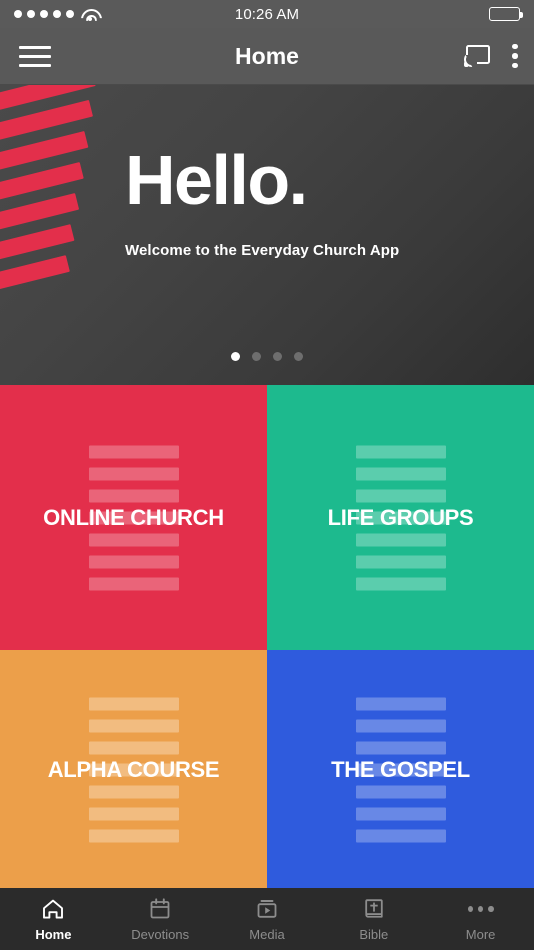 This screenshot has height=950, width=534. I want to click on tile-the-gospel: THE GOSPEL, so click(400, 770).